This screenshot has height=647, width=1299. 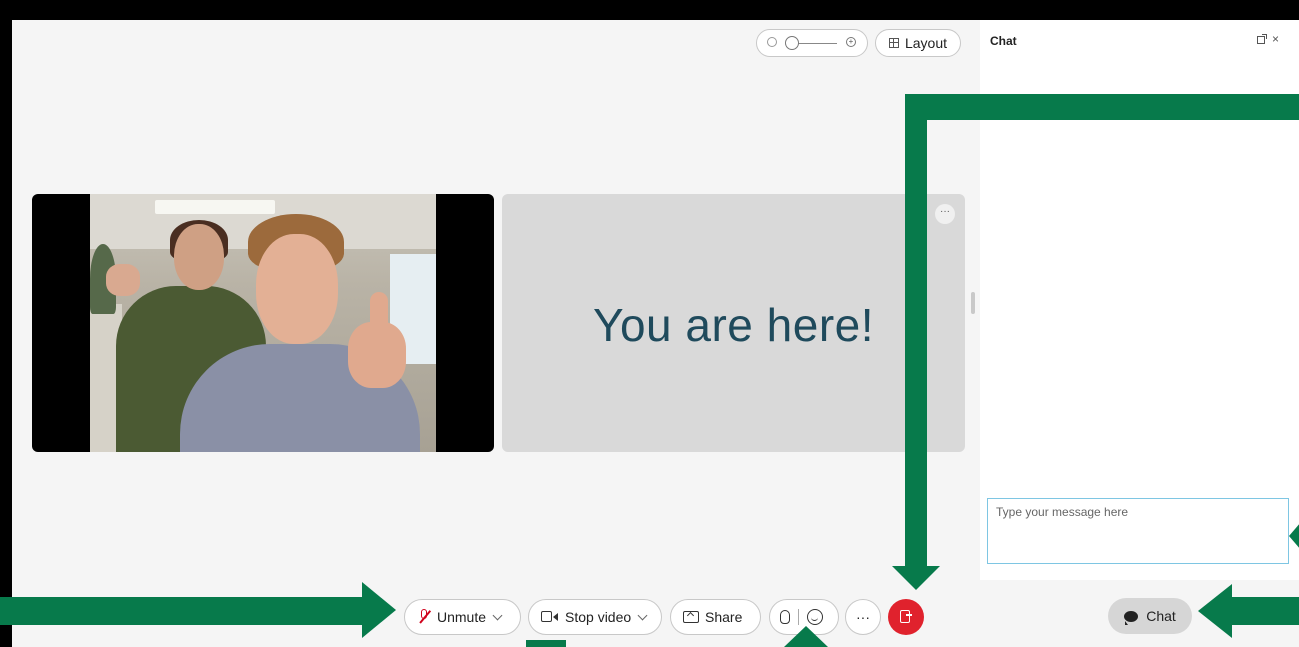 What do you see at coordinates (945, 214) in the screenshot?
I see `tile-more-options-button: ···` at bounding box center [945, 214].